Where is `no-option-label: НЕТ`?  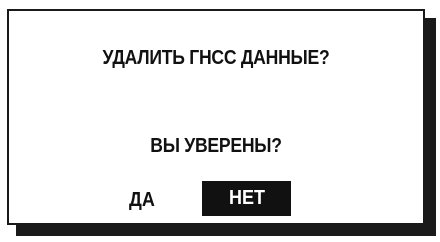 no-option-label: НЕТ is located at coordinates (246, 198).